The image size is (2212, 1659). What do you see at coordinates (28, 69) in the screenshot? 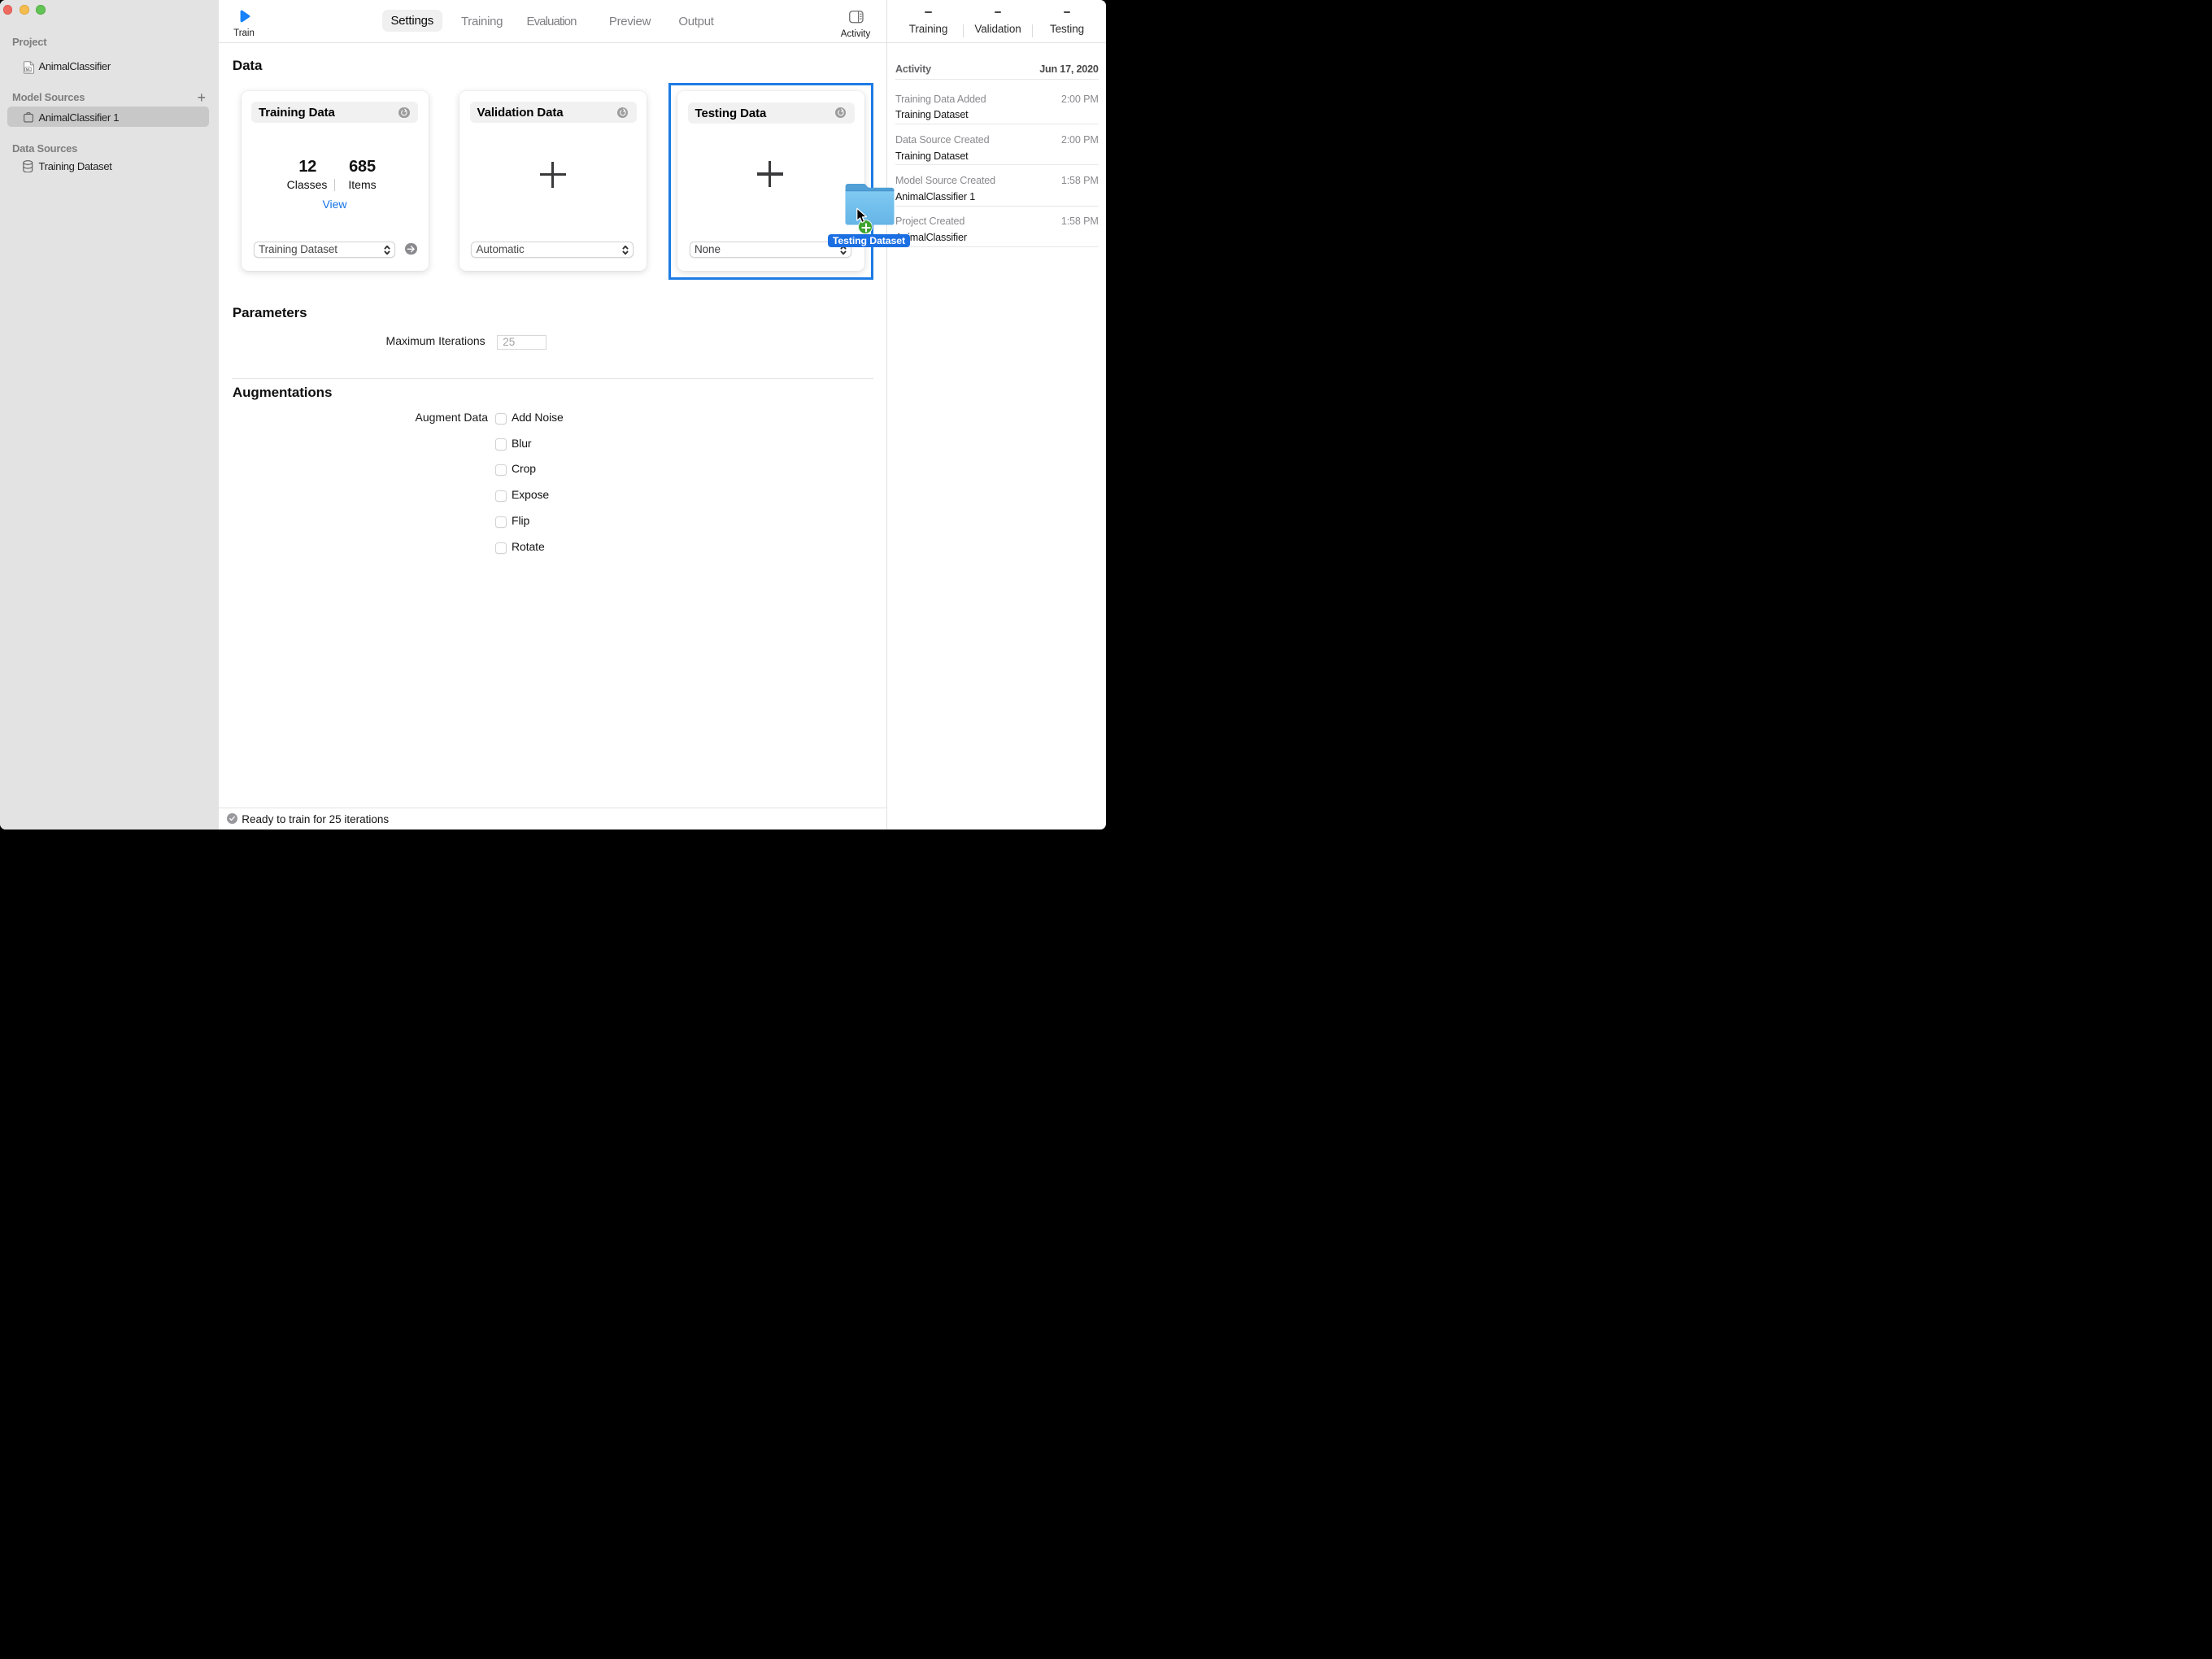
I see `svg-text: ML` at bounding box center [28, 69].